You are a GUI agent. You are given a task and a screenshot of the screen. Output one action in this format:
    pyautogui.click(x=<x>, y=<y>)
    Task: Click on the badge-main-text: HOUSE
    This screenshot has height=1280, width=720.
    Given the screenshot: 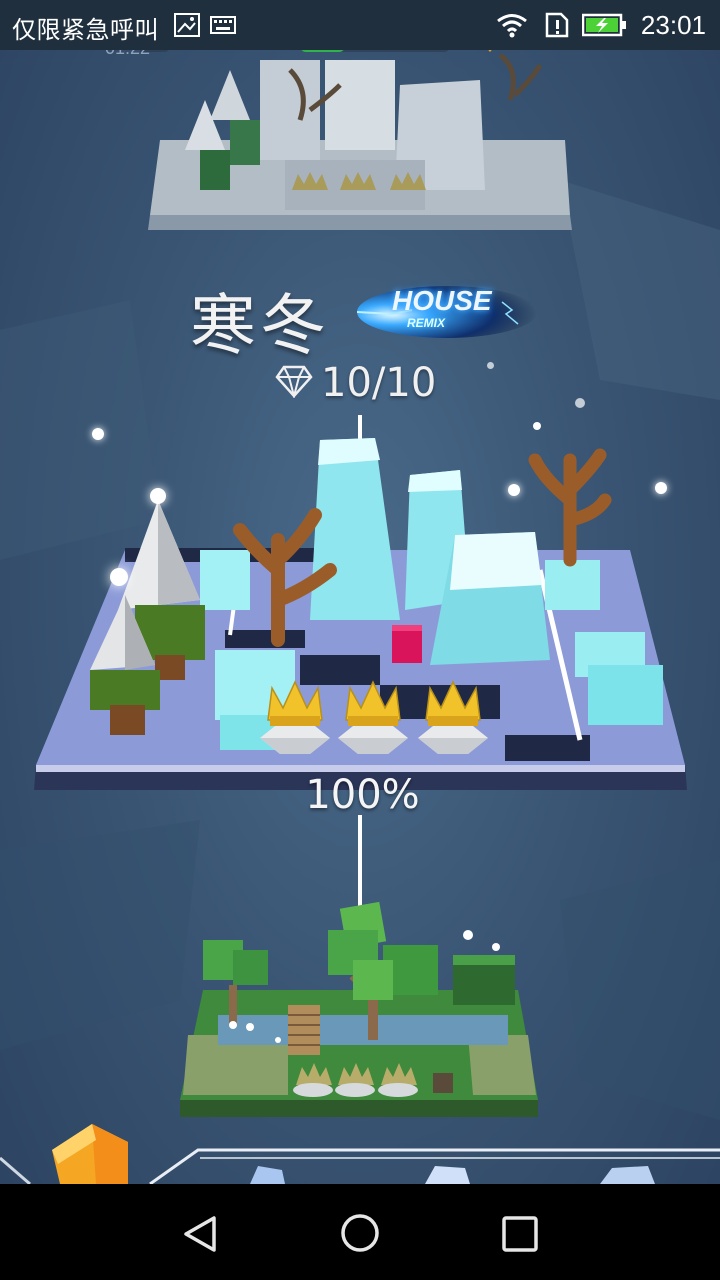 What is the action you would take?
    pyautogui.click(x=442, y=300)
    